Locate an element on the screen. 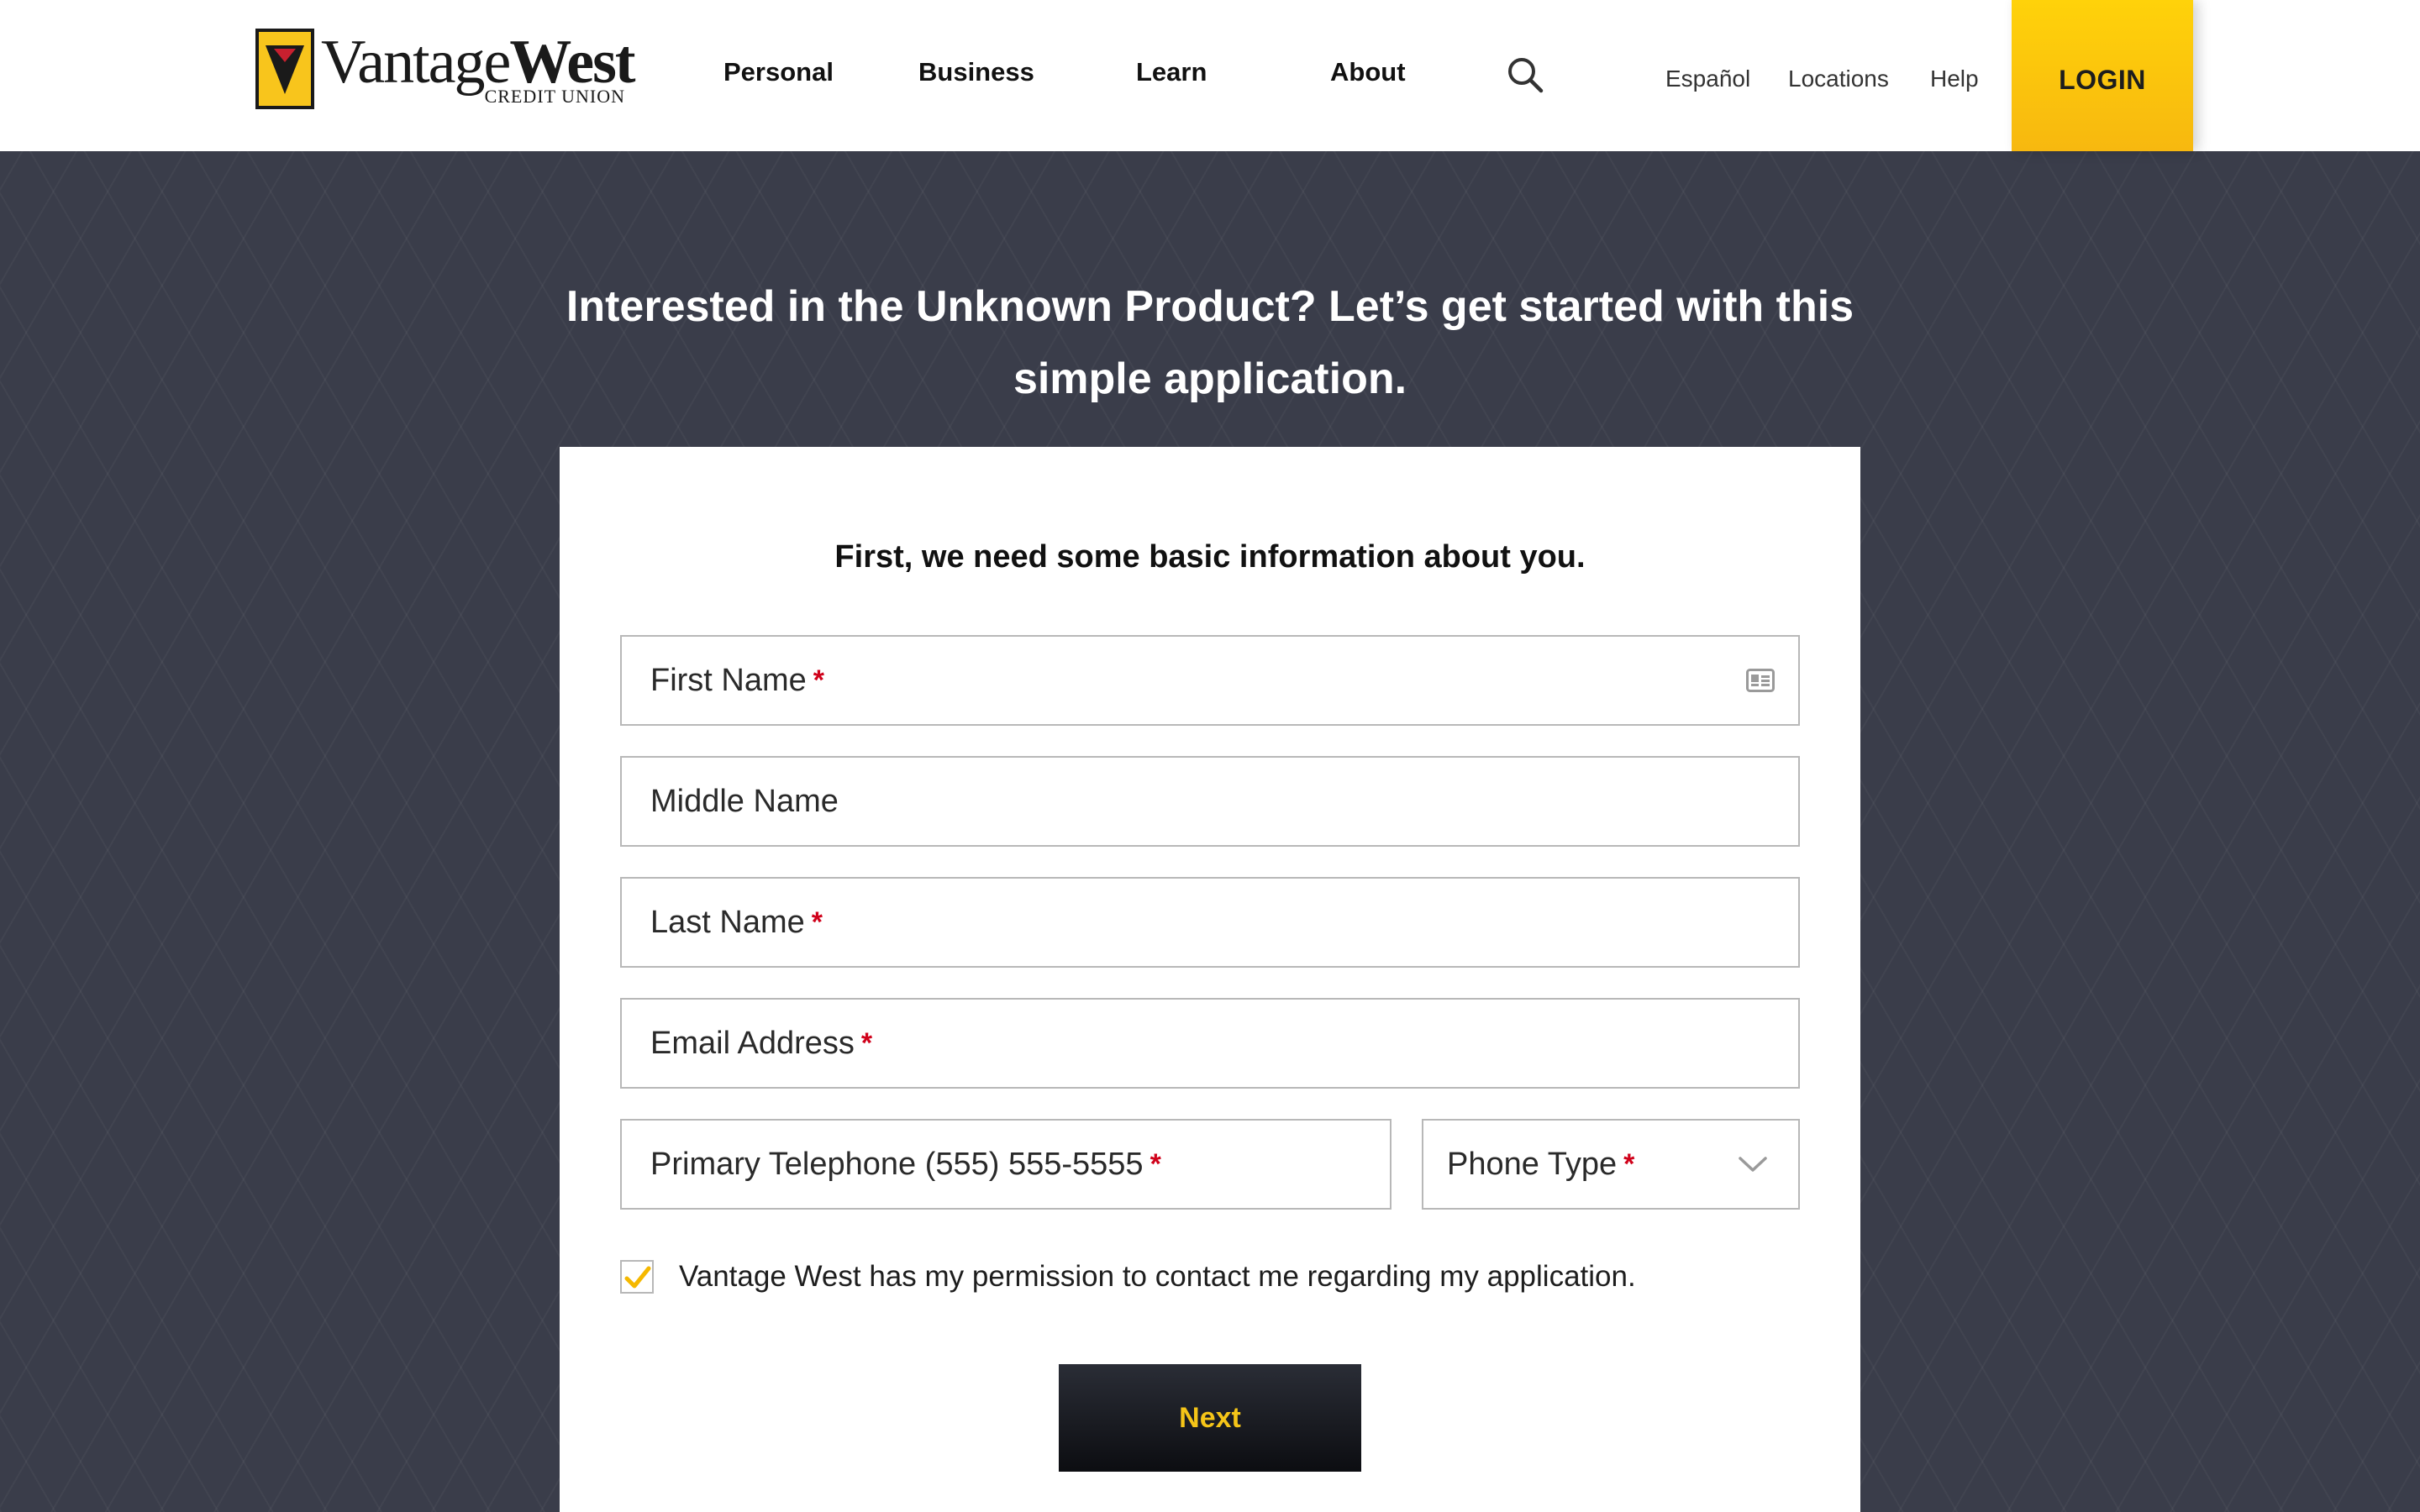 The image size is (2420, 1512). contact-card-icon is located at coordinates (1760, 680).